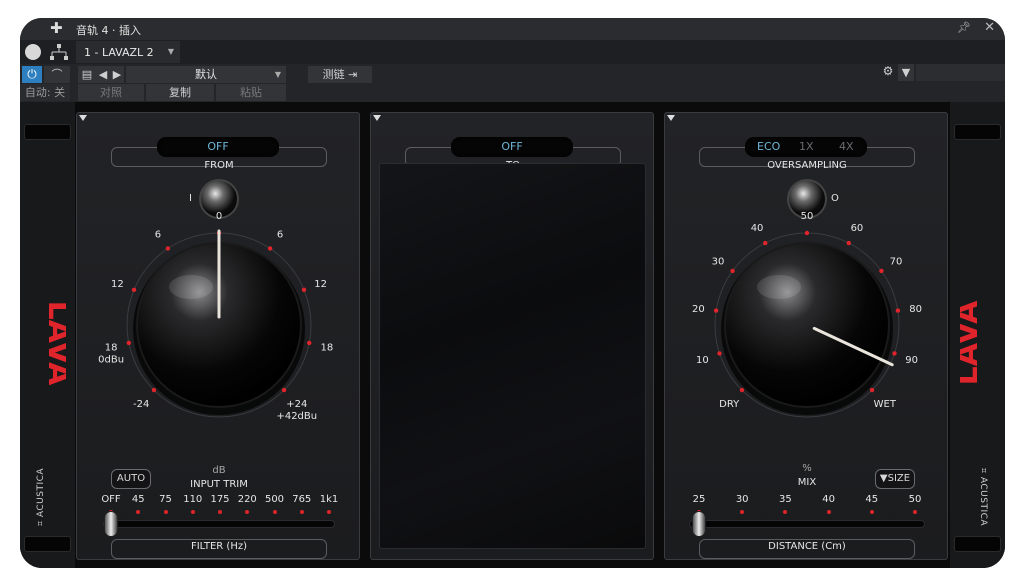  I want to click on preset-label: 默认, so click(206, 74).